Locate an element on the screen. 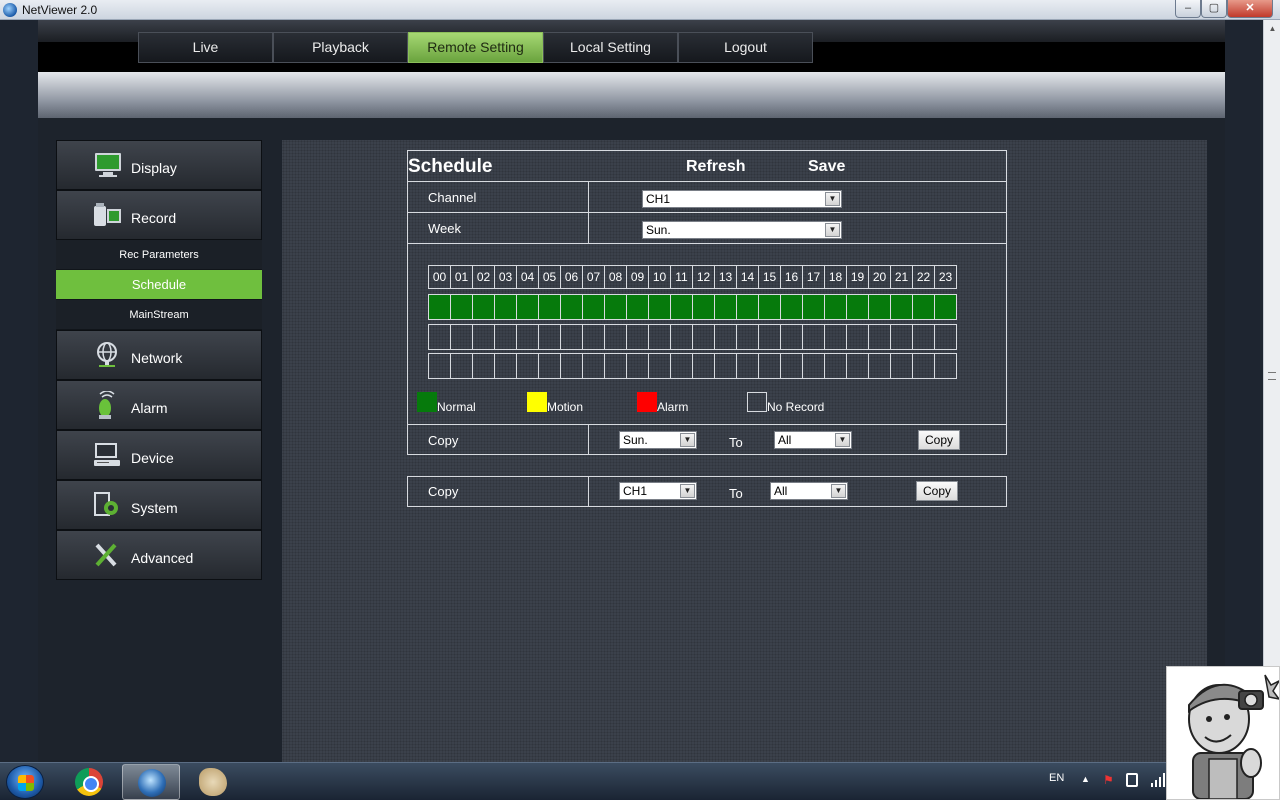  close-button: ✕ is located at coordinates (1250, 9).